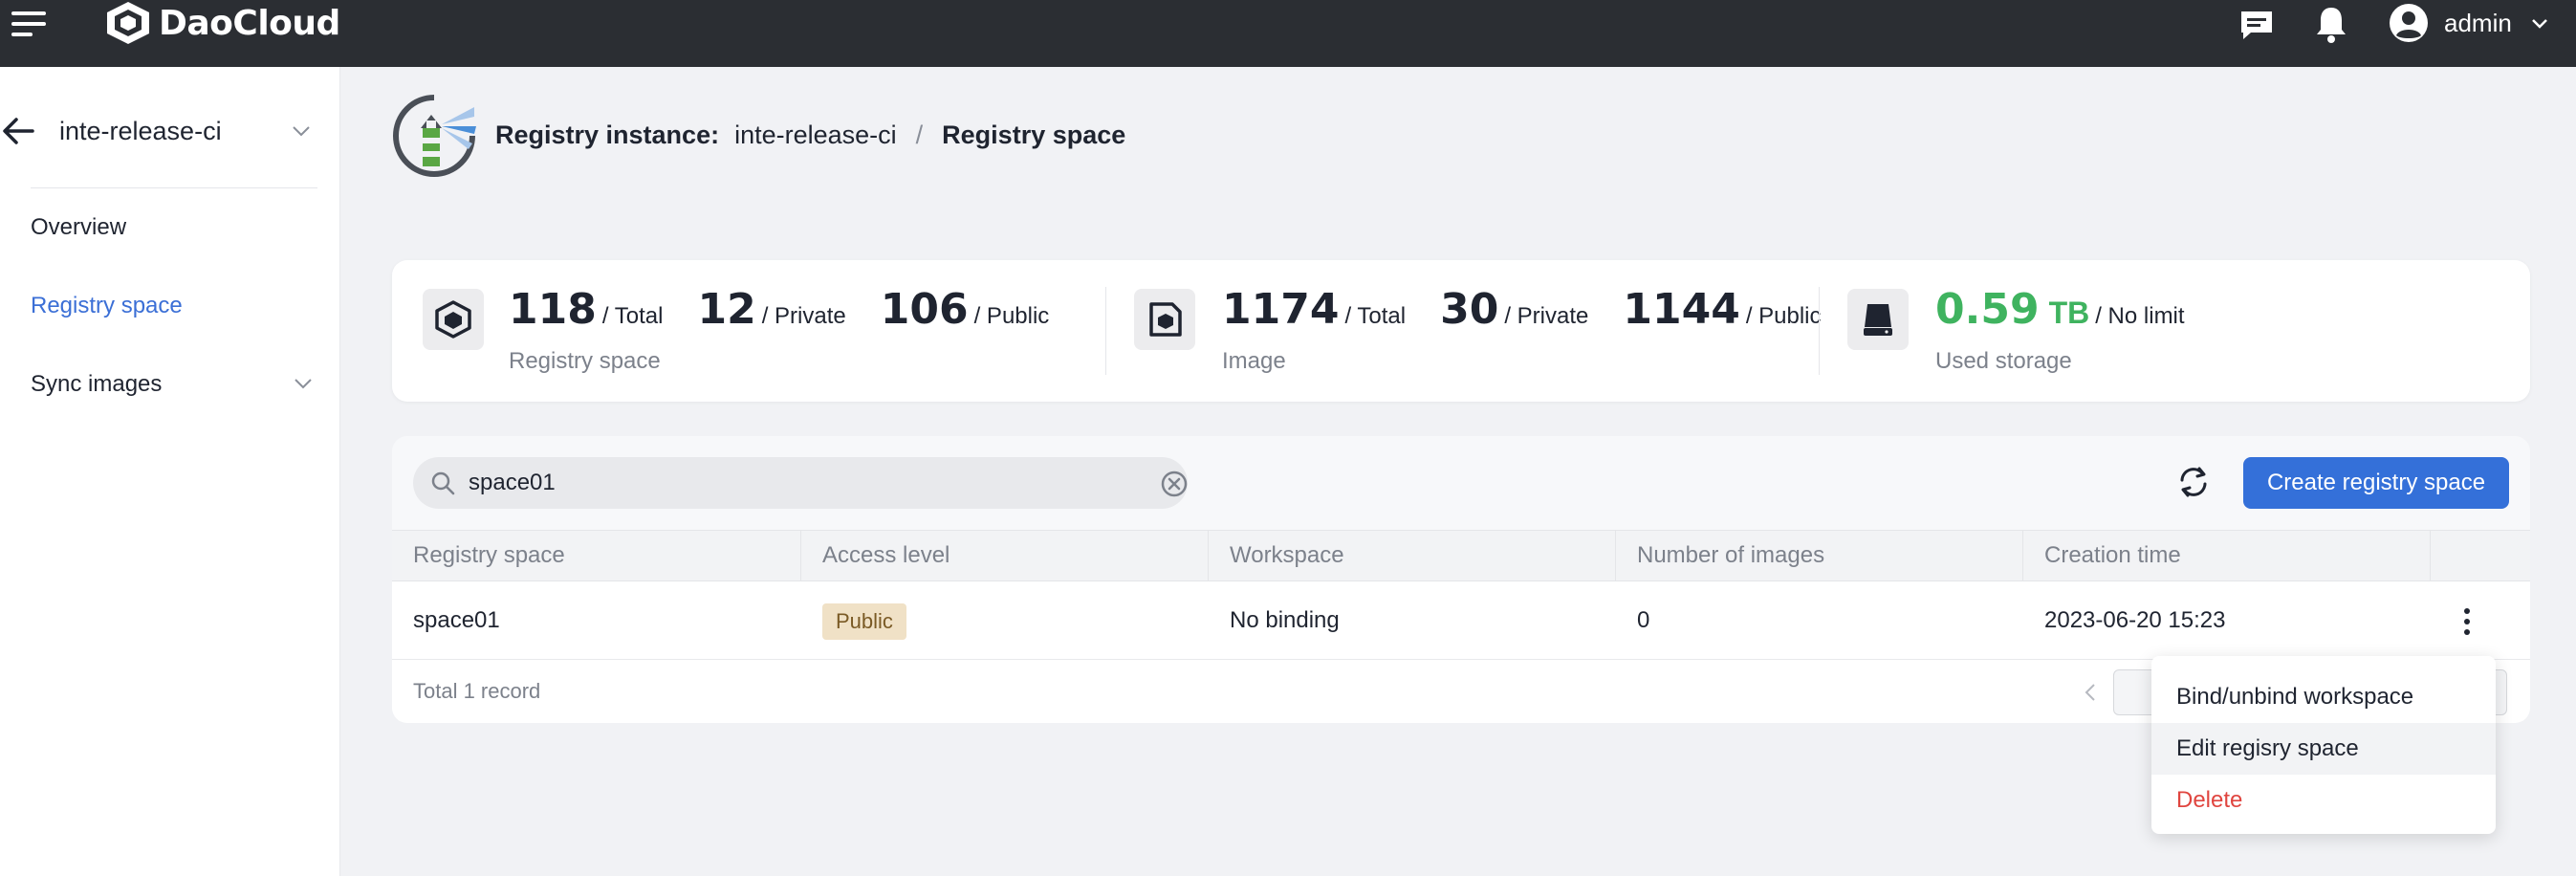 This screenshot has width=2576, height=876. What do you see at coordinates (924, 309) in the screenshot?
I see `registry-space-public: 106` at bounding box center [924, 309].